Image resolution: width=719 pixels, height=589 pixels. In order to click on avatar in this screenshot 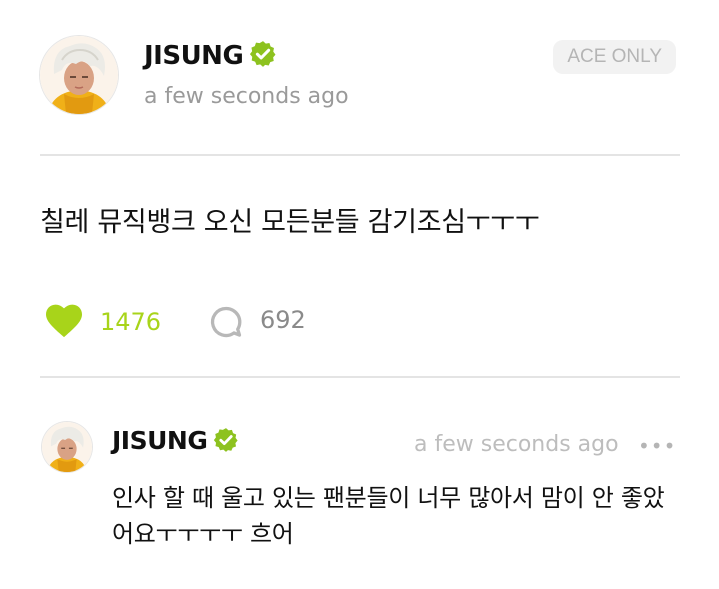, I will do `click(79, 75)`.